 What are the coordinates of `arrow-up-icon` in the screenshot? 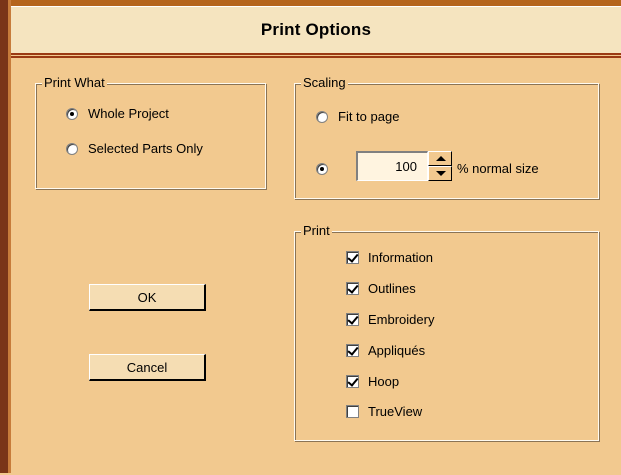 It's located at (441, 158).